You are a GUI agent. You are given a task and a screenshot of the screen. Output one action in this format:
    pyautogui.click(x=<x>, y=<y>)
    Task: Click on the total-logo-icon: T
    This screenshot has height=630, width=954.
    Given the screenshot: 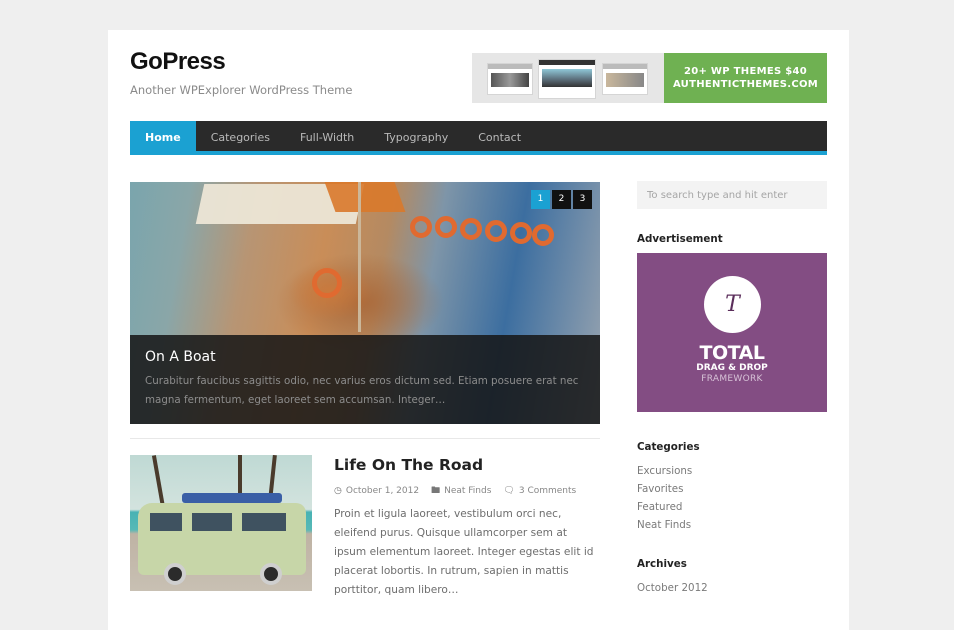 What is the action you would take?
    pyautogui.click(x=732, y=304)
    